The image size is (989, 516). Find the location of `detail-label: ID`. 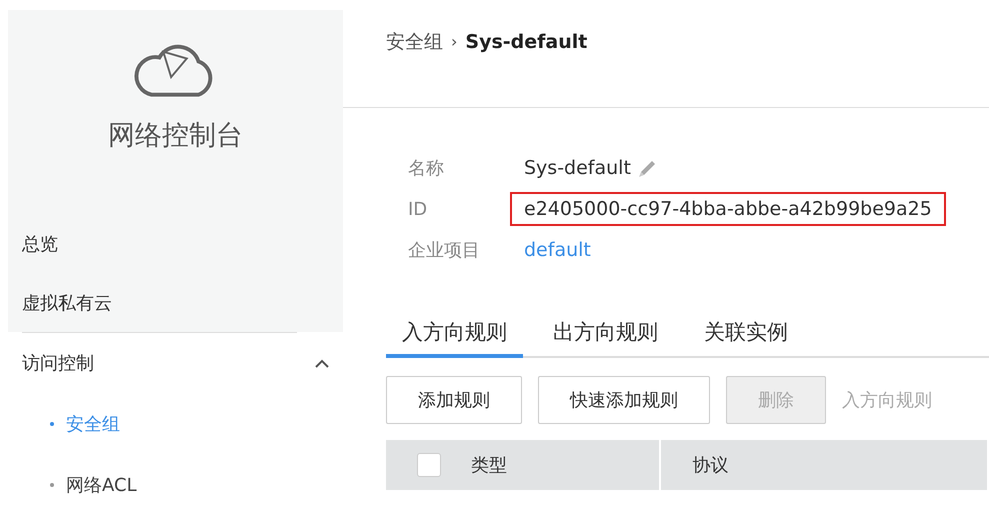

detail-label: ID is located at coordinates (418, 209).